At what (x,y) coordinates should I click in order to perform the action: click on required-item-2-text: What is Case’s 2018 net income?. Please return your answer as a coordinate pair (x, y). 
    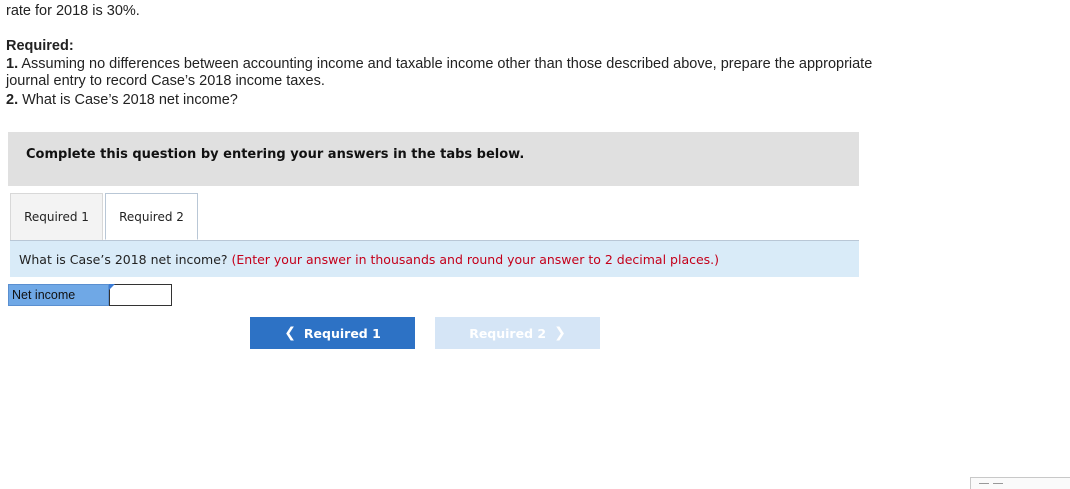
    Looking at the image, I should click on (130, 100).